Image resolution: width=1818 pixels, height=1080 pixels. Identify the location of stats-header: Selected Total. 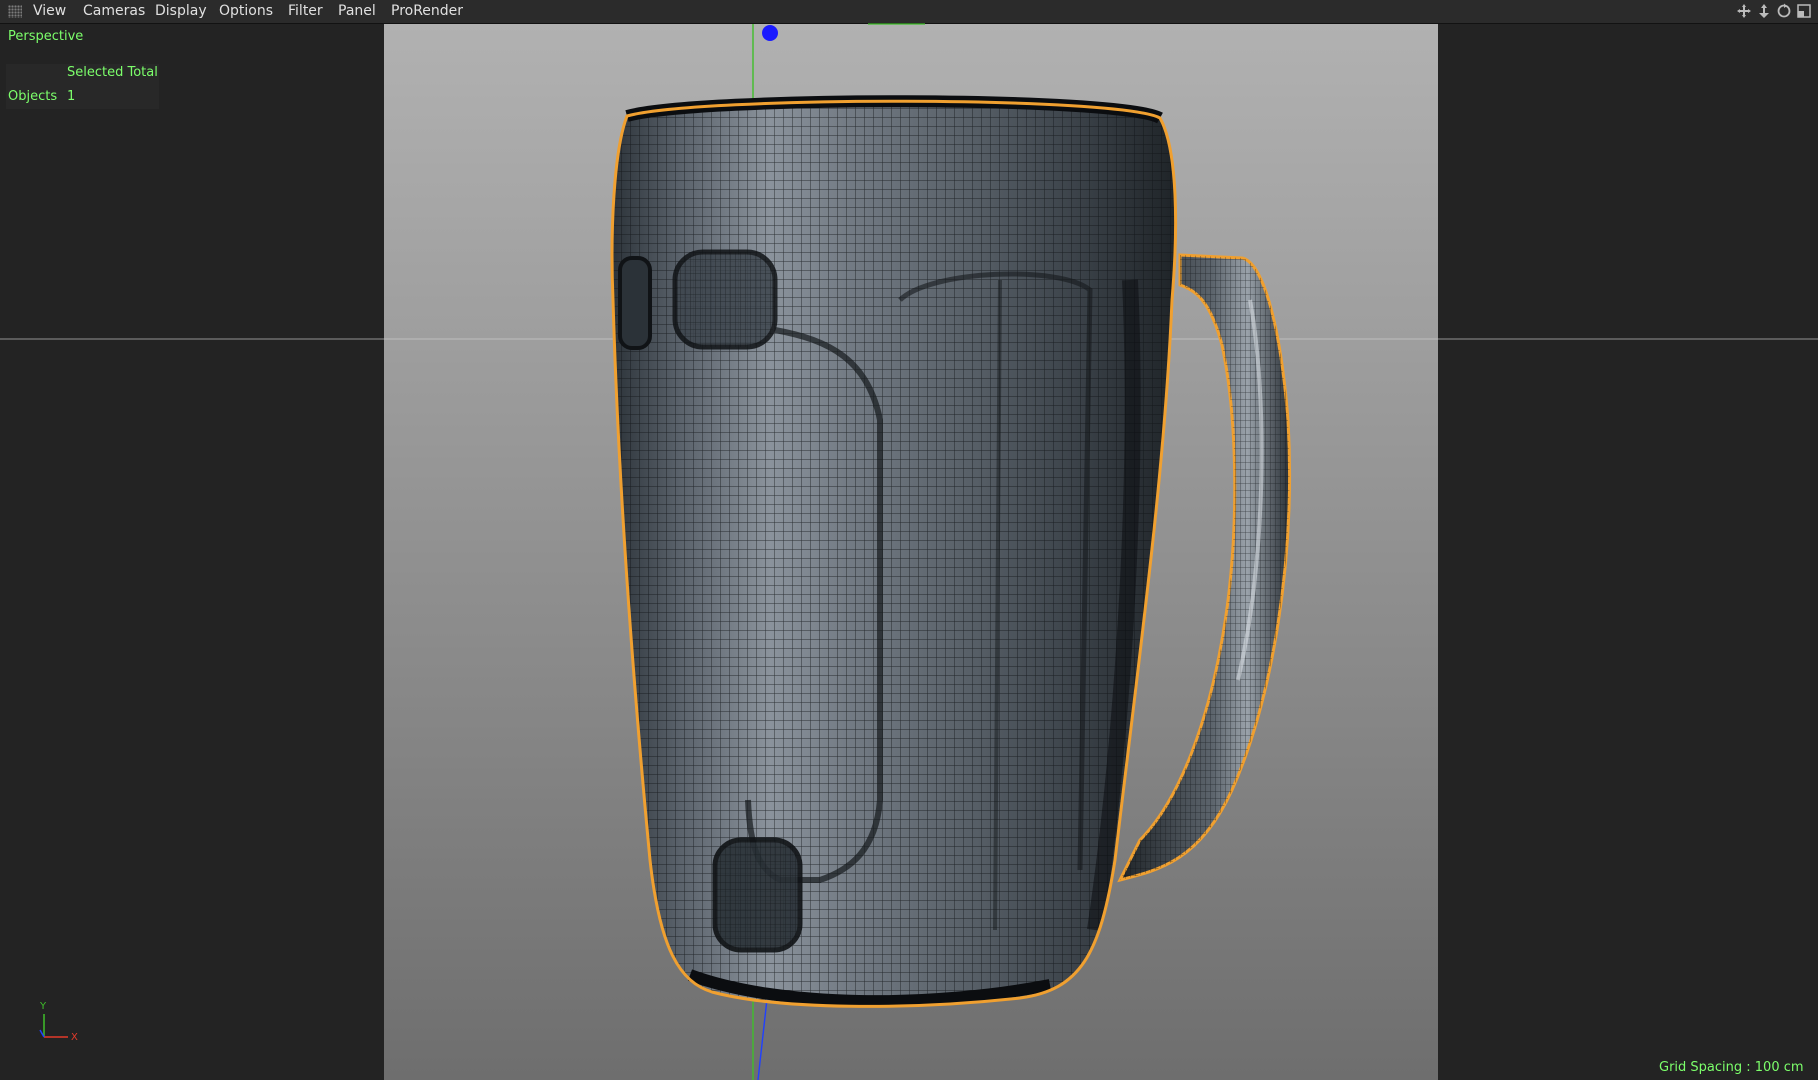
(112, 72).